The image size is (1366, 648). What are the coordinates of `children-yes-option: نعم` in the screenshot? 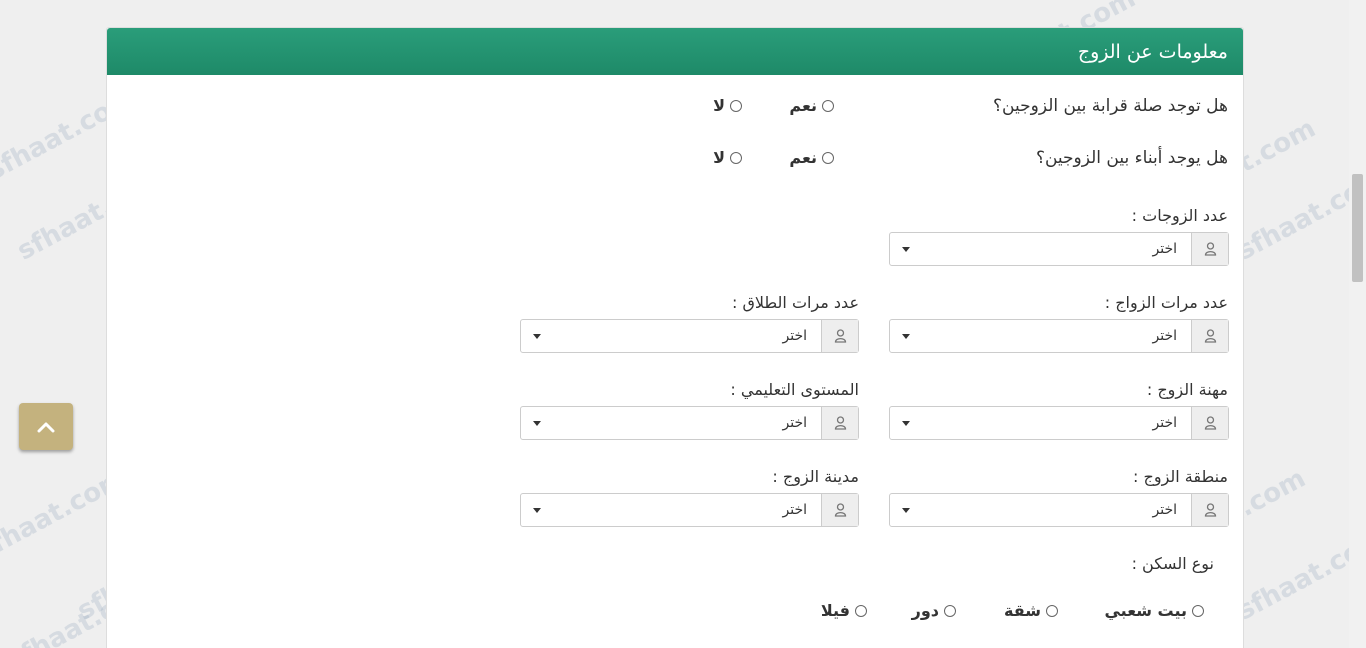 It's located at (811, 157).